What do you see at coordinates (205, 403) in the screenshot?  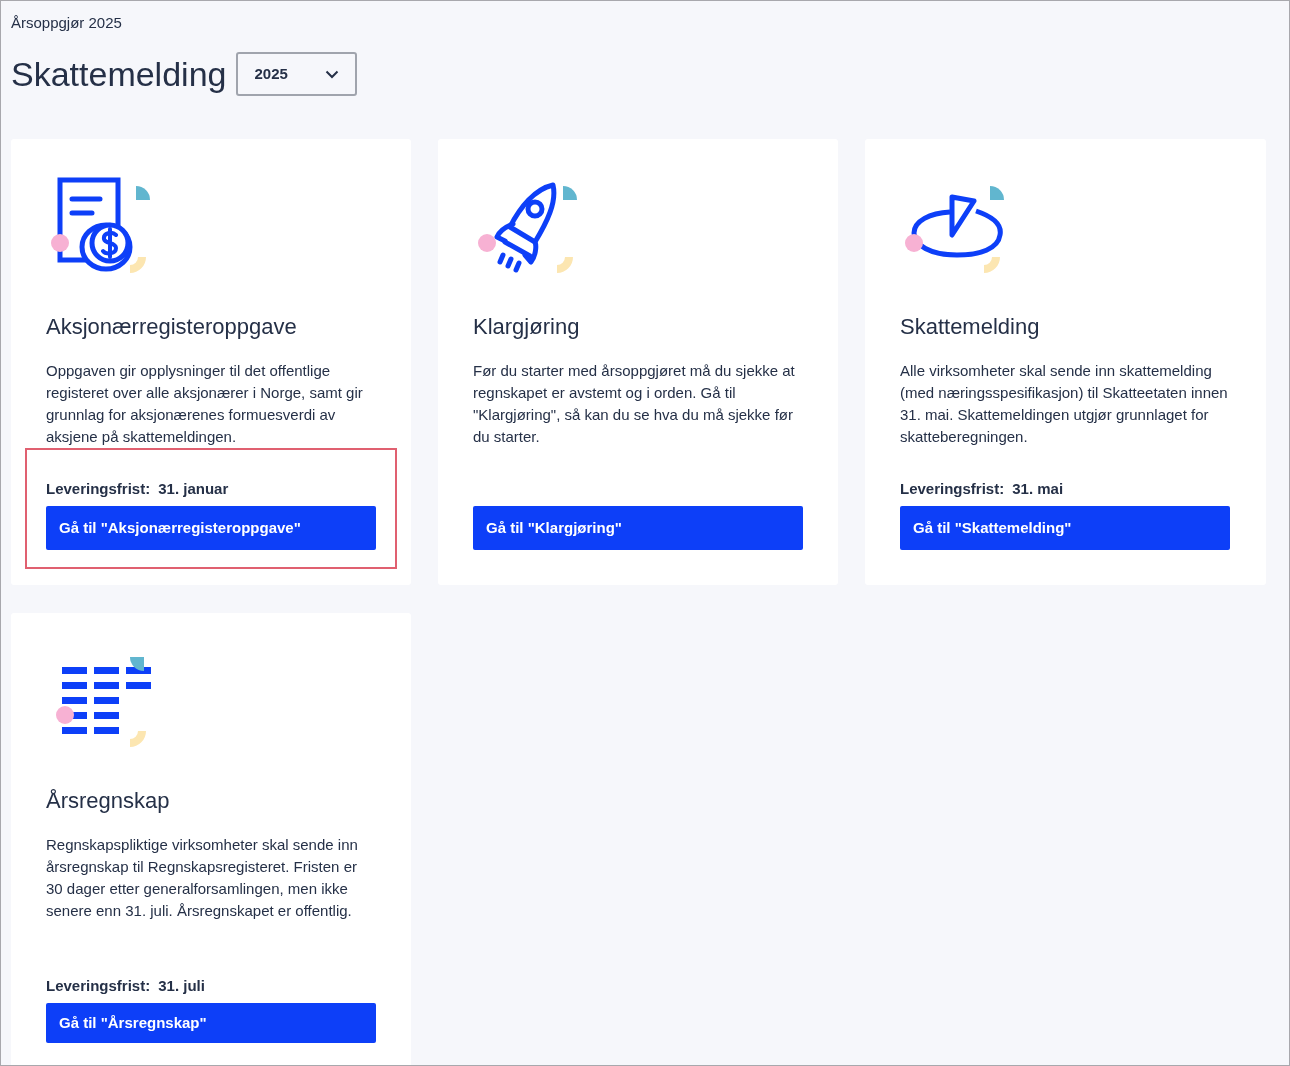 I see `card-description: Oppgaven gir opplysninger til det offentlige registeret over alle aksjonærer i Norge, samt gir grunnlag for aksjonærenes formuesverdi av aksjene på skattemeldingen.` at bounding box center [205, 403].